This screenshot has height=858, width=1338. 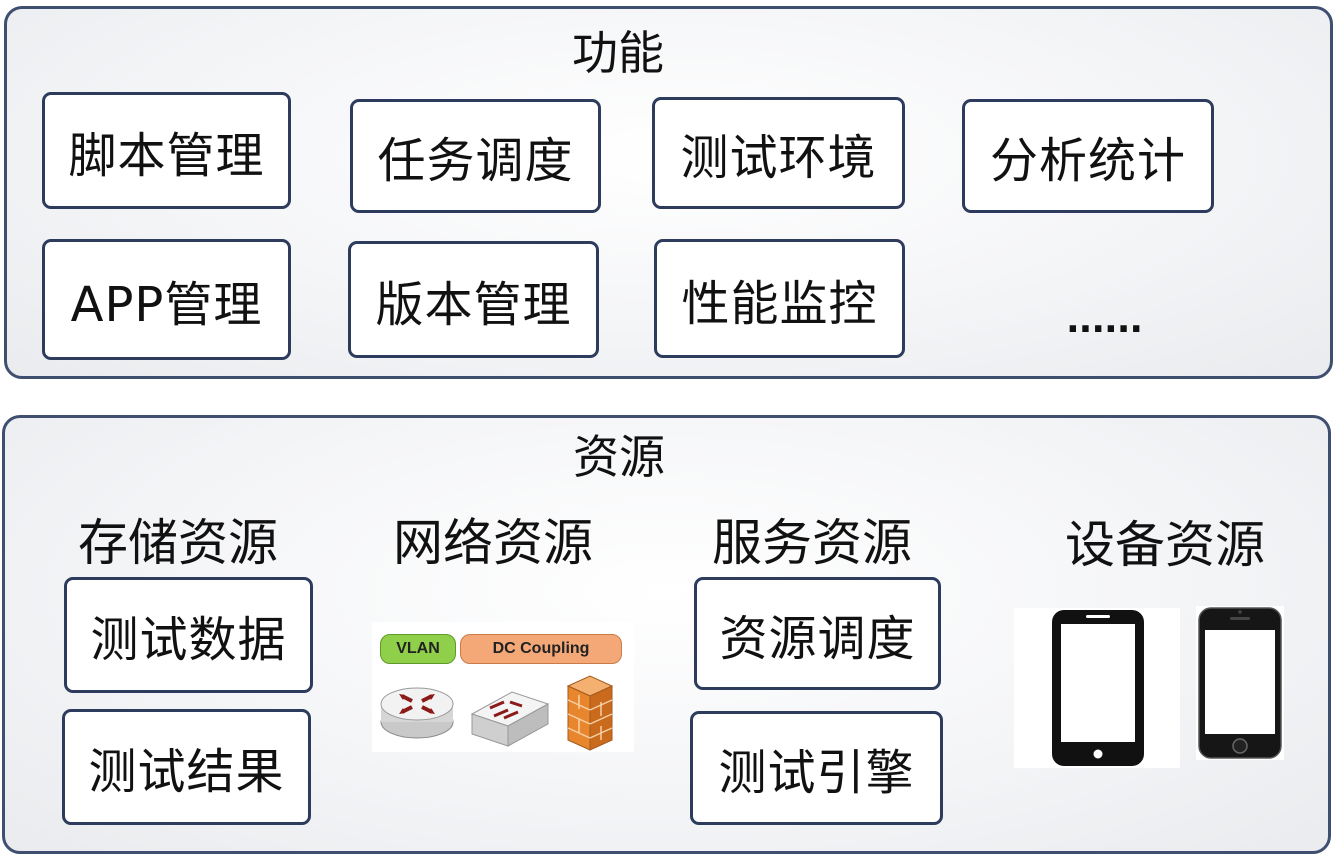 What do you see at coordinates (817, 638) in the screenshot?
I see `resource-label: 资源调度` at bounding box center [817, 638].